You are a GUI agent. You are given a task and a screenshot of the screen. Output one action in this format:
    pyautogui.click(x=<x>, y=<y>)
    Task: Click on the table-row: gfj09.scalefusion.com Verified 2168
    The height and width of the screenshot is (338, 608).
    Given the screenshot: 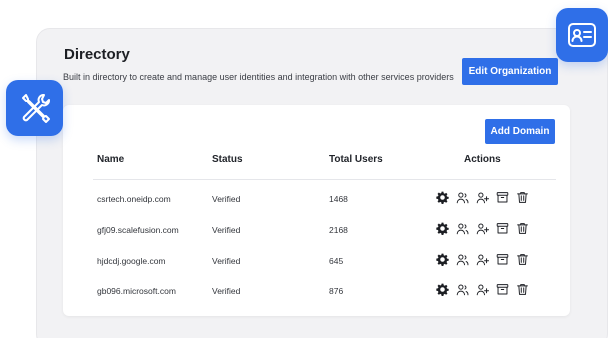 What is the action you would take?
    pyautogui.click(x=316, y=231)
    